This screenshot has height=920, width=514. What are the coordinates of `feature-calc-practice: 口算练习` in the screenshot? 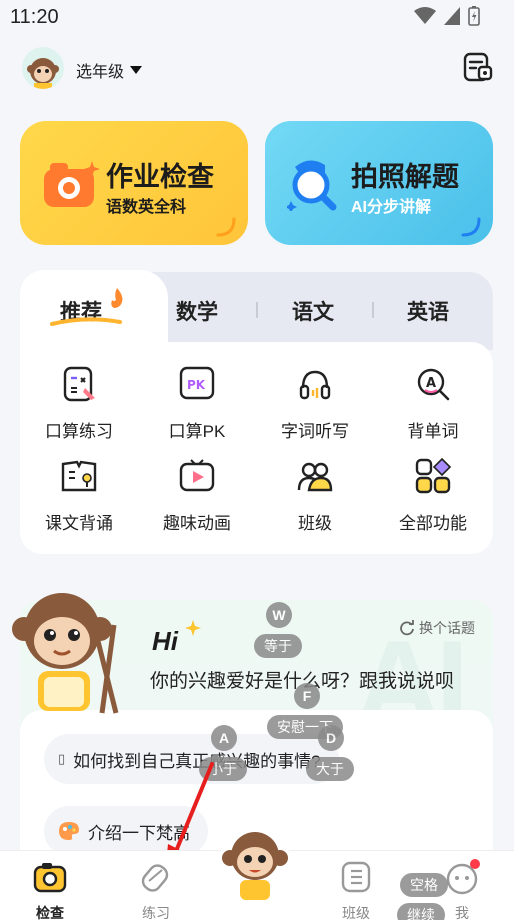 It's located at (79, 403).